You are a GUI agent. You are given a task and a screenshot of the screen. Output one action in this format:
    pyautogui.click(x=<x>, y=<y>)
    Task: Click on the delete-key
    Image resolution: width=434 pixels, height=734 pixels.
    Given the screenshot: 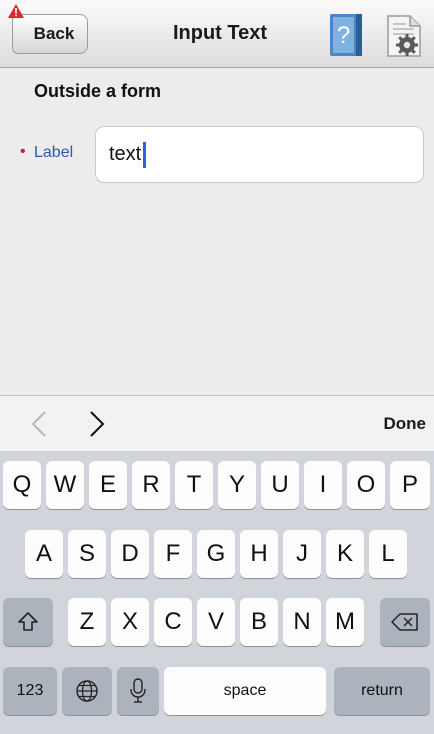 What is the action you would take?
    pyautogui.click(x=405, y=622)
    